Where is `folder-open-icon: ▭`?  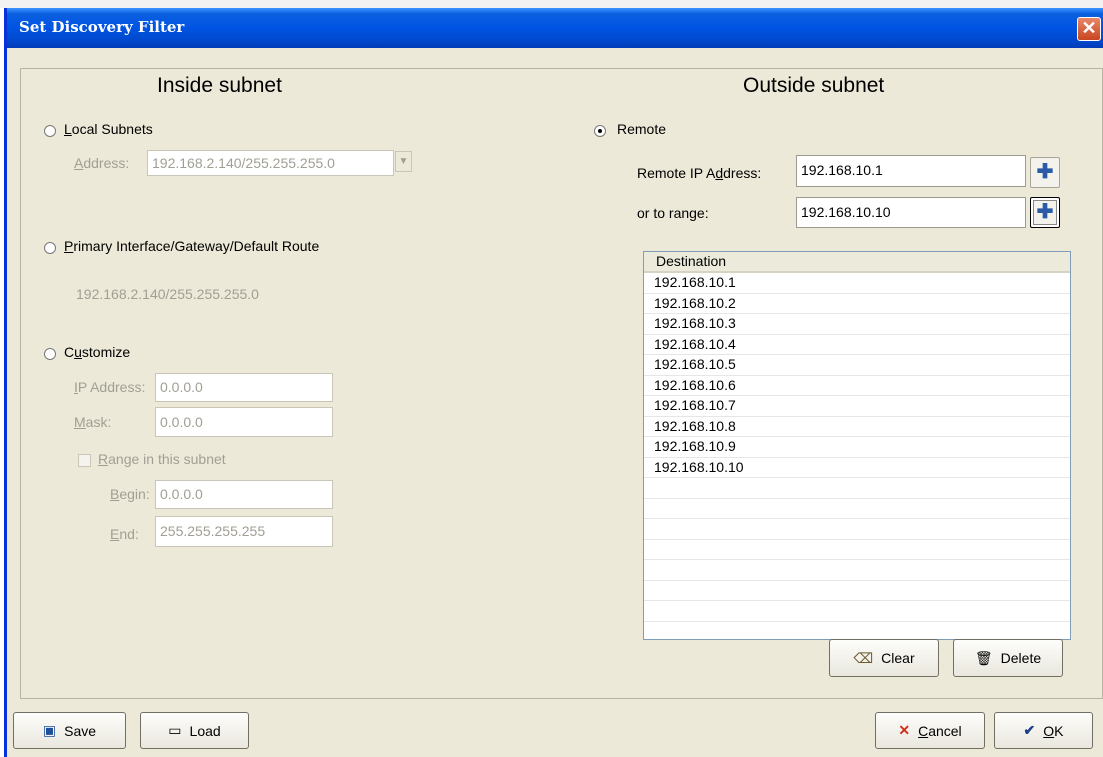 folder-open-icon: ▭ is located at coordinates (175, 730).